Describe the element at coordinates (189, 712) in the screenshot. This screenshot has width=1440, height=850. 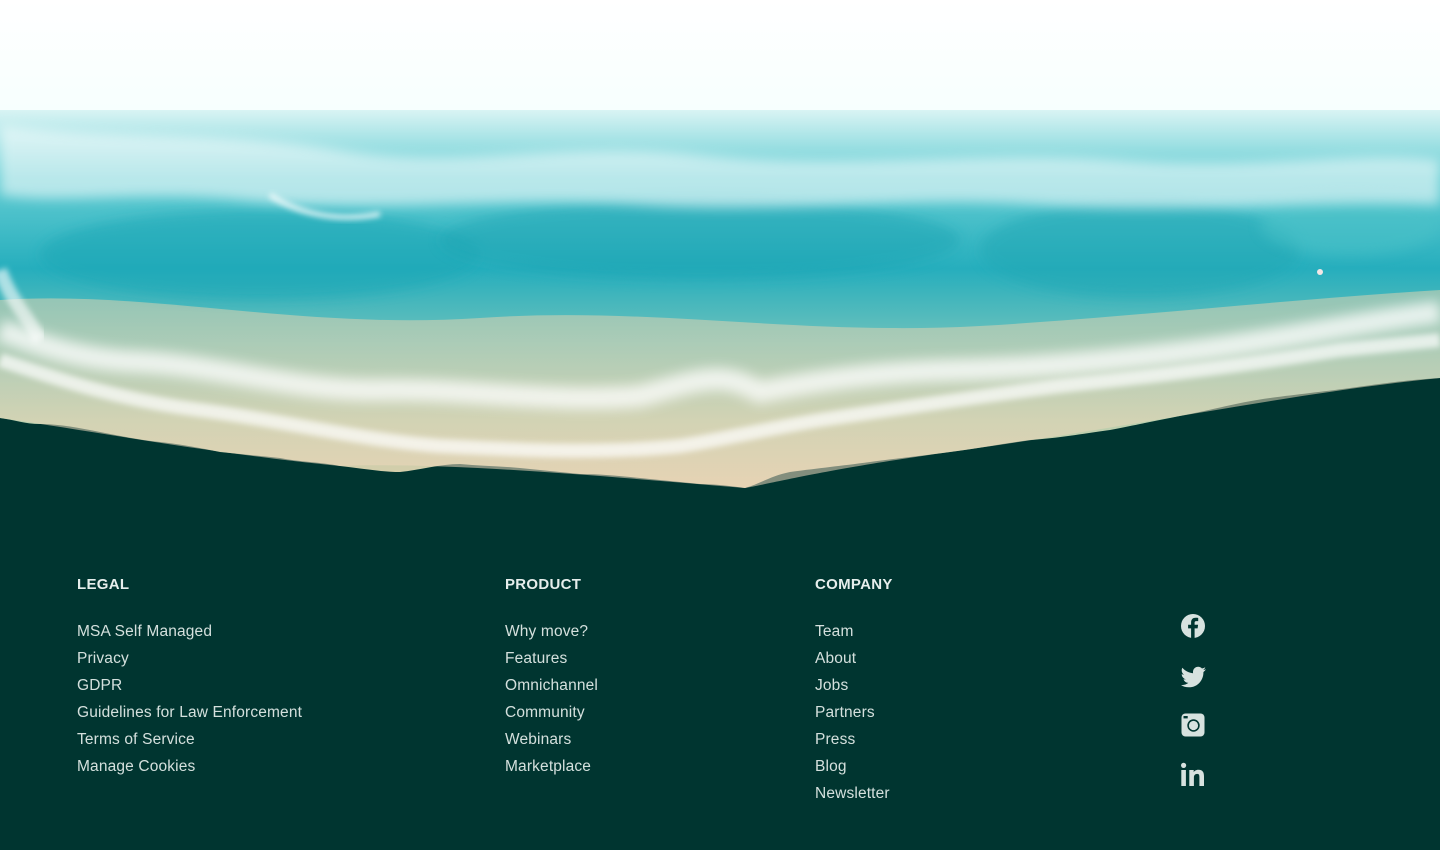
I see `footer-link-law-enforcement: Guidelines for Law Enforcement` at that location.